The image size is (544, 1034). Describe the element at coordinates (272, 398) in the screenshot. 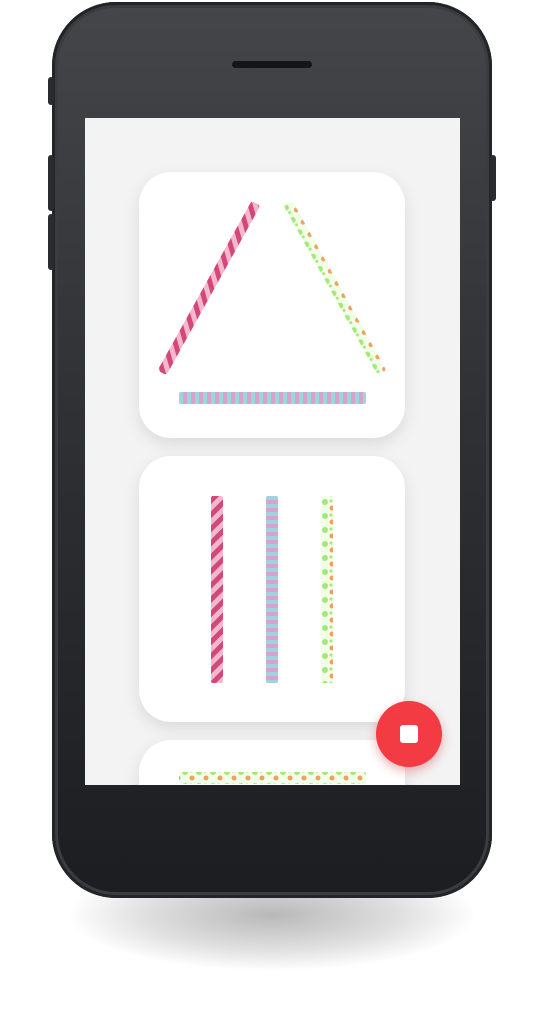

I see `stick-blue` at that location.